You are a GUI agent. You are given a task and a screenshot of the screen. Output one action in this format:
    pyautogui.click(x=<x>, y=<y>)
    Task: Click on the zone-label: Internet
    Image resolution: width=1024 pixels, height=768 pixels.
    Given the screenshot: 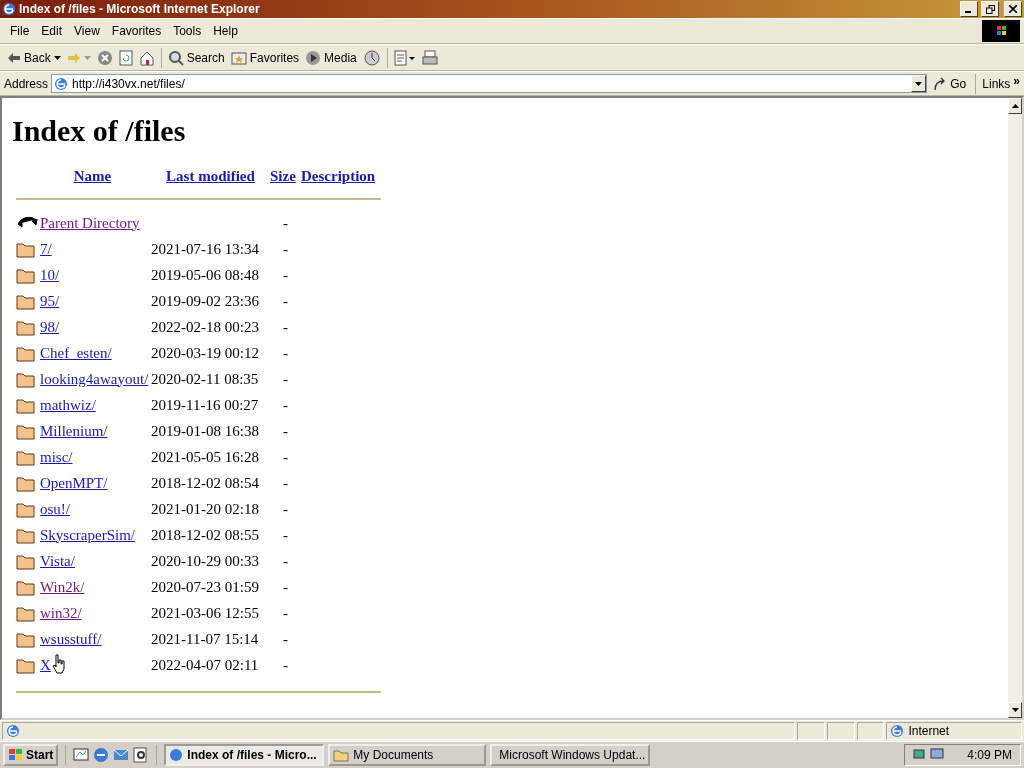 What is the action you would take?
    pyautogui.click(x=929, y=731)
    